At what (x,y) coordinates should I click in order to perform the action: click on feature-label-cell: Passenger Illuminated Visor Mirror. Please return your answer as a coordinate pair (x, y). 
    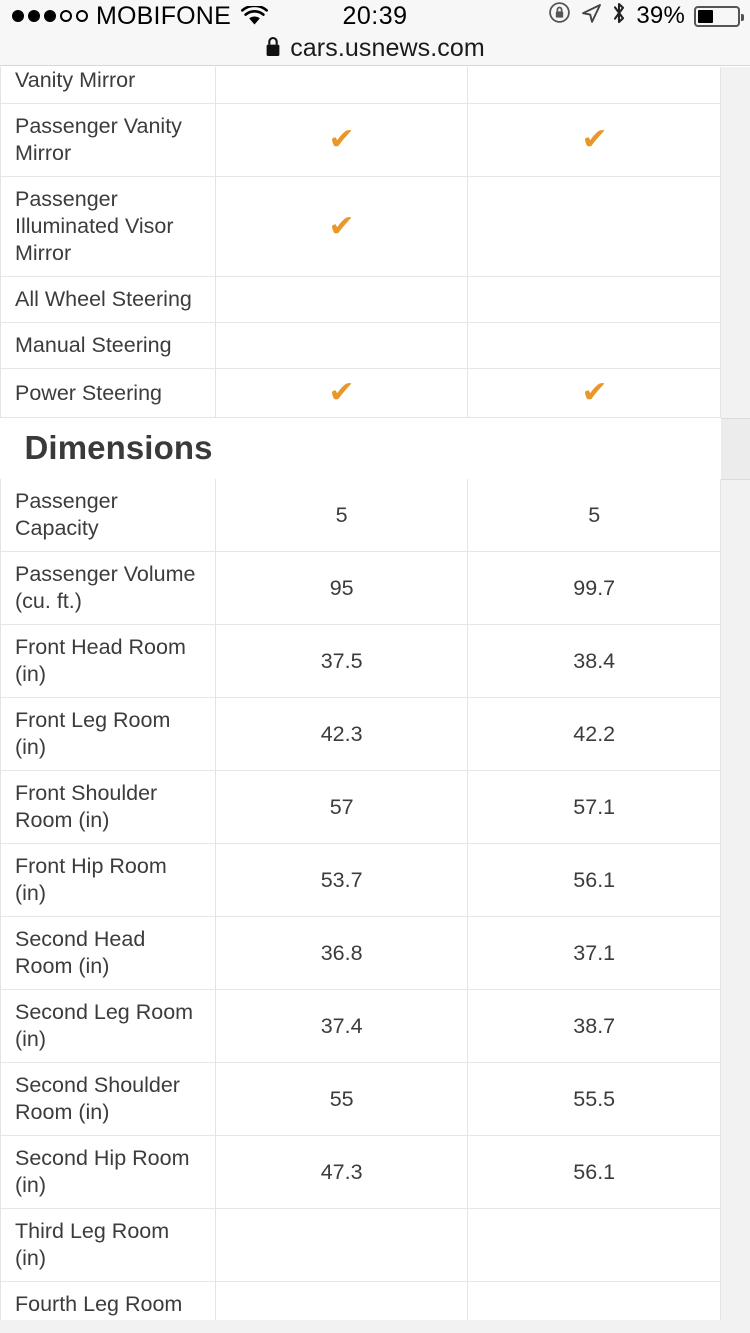
    Looking at the image, I should click on (108, 226).